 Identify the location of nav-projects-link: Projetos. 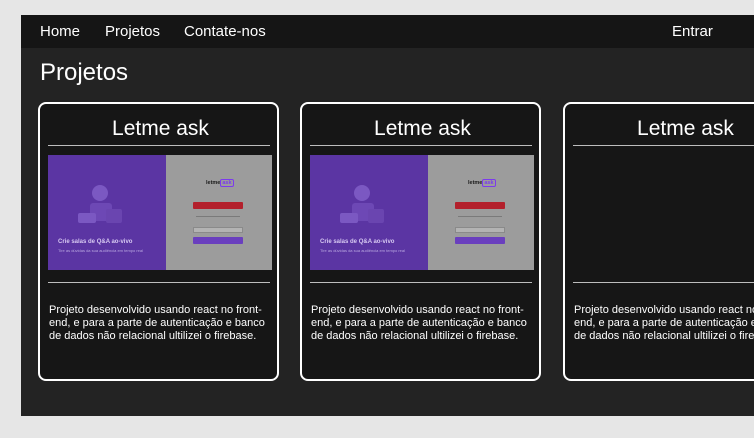
(132, 32).